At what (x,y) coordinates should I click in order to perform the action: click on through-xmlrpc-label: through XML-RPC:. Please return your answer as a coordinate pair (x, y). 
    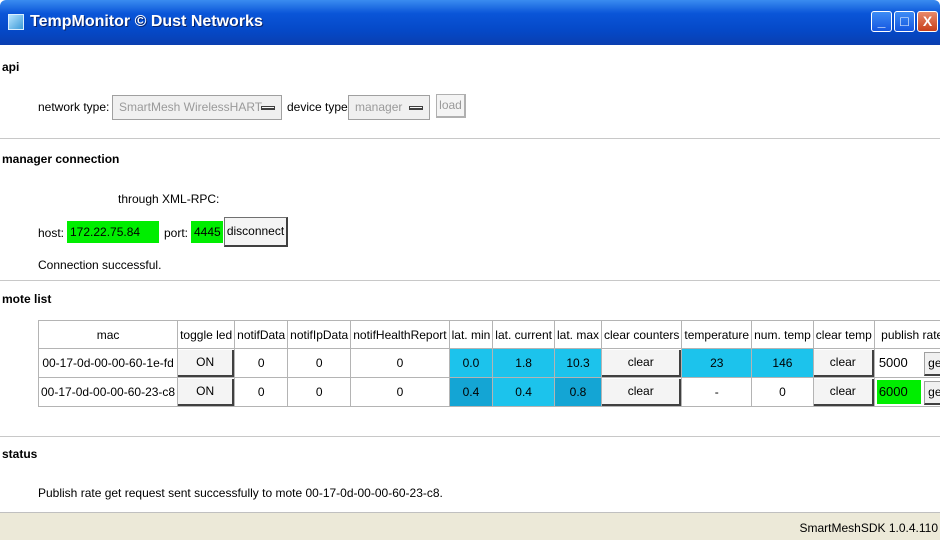
    Looking at the image, I should click on (169, 199).